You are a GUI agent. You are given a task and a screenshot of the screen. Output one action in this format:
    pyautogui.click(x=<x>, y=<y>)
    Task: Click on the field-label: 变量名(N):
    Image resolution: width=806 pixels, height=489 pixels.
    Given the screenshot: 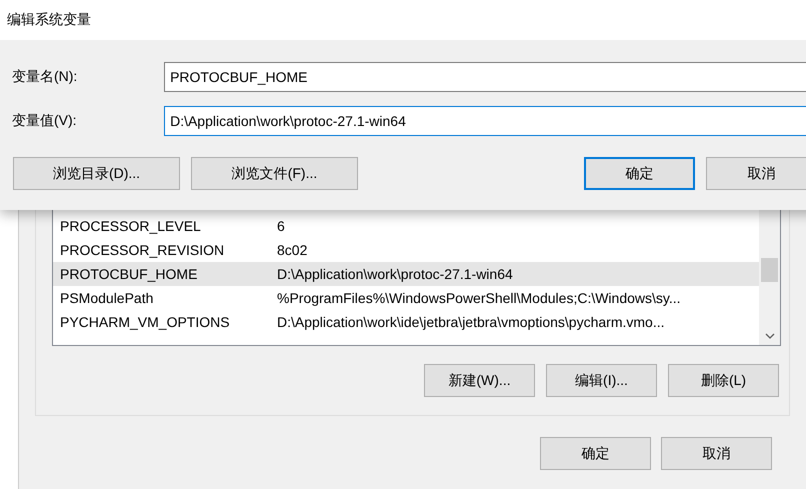 What is the action you would take?
    pyautogui.click(x=45, y=77)
    